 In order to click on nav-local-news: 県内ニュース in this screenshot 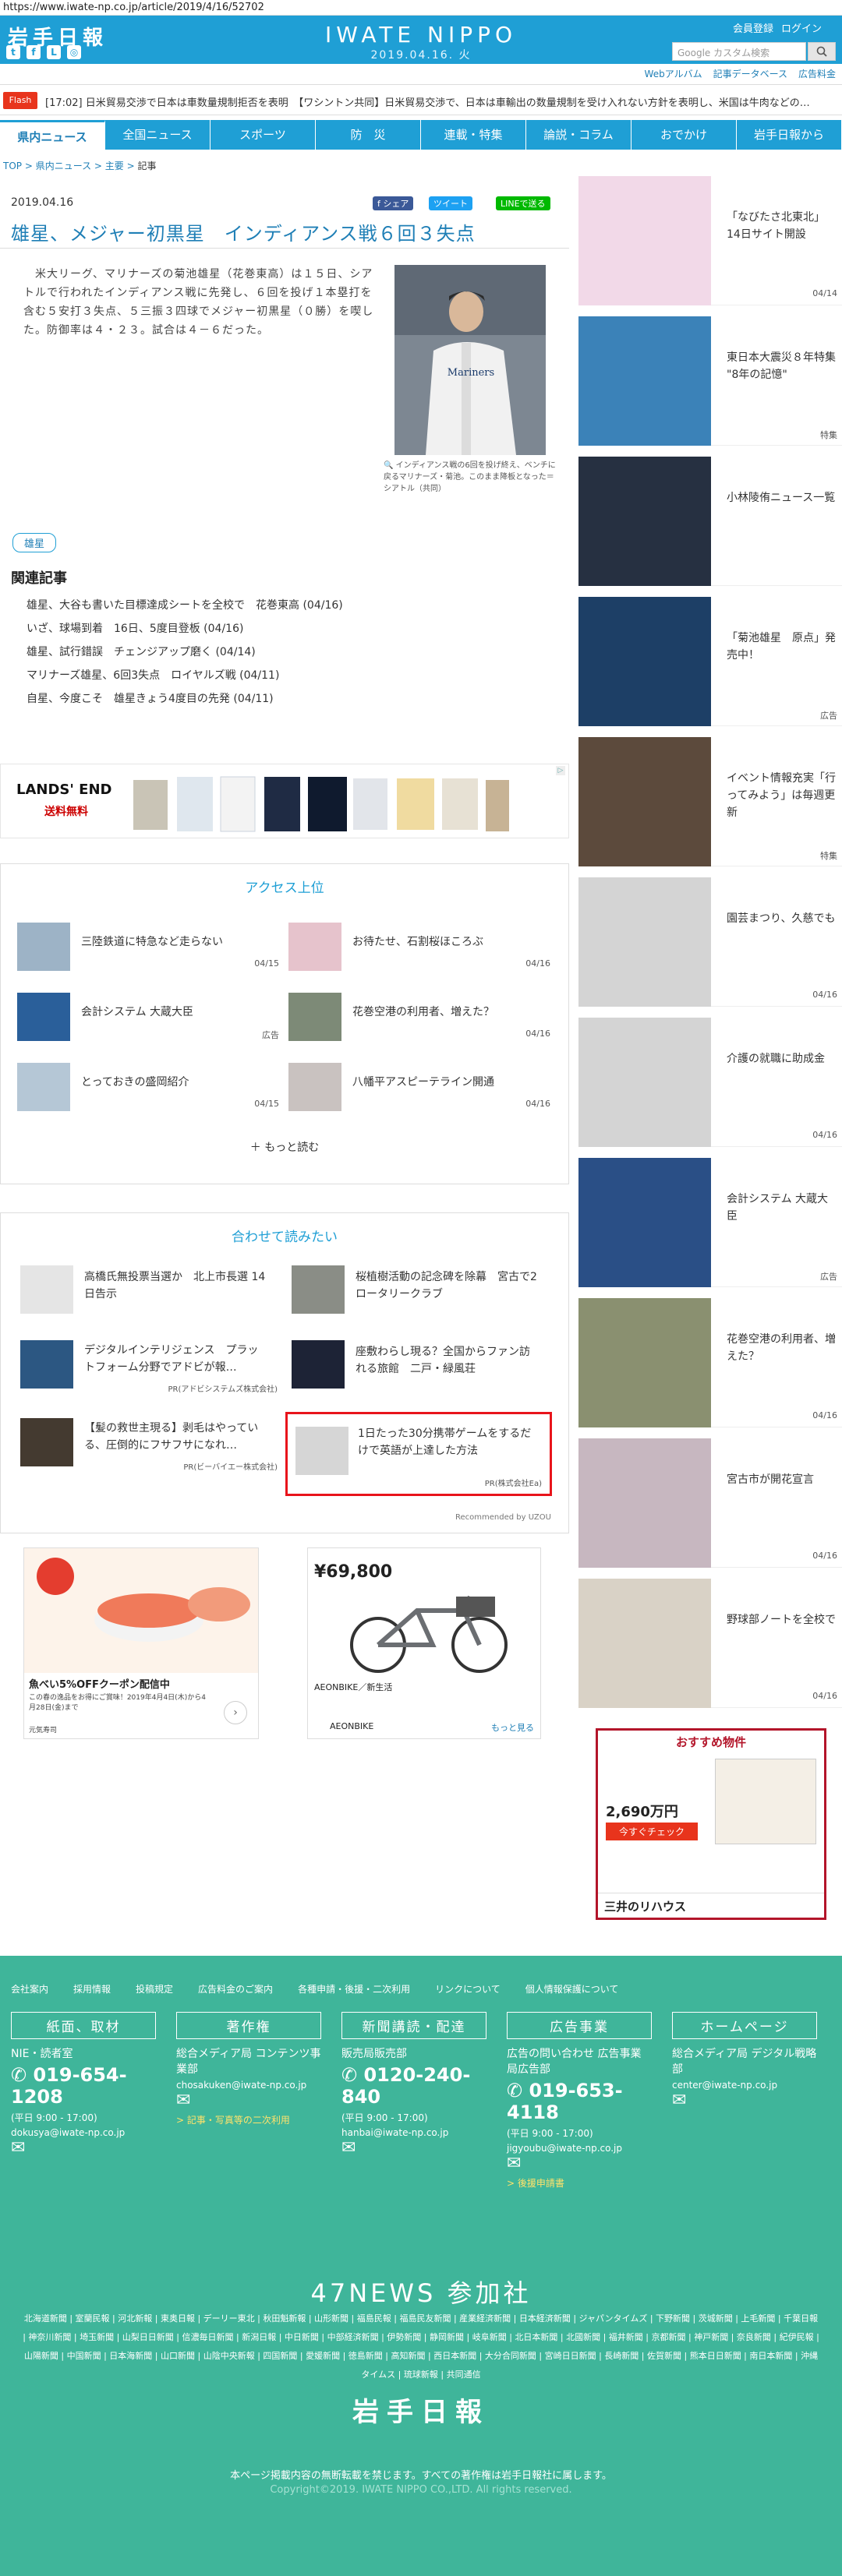, I will do `click(52, 135)`.